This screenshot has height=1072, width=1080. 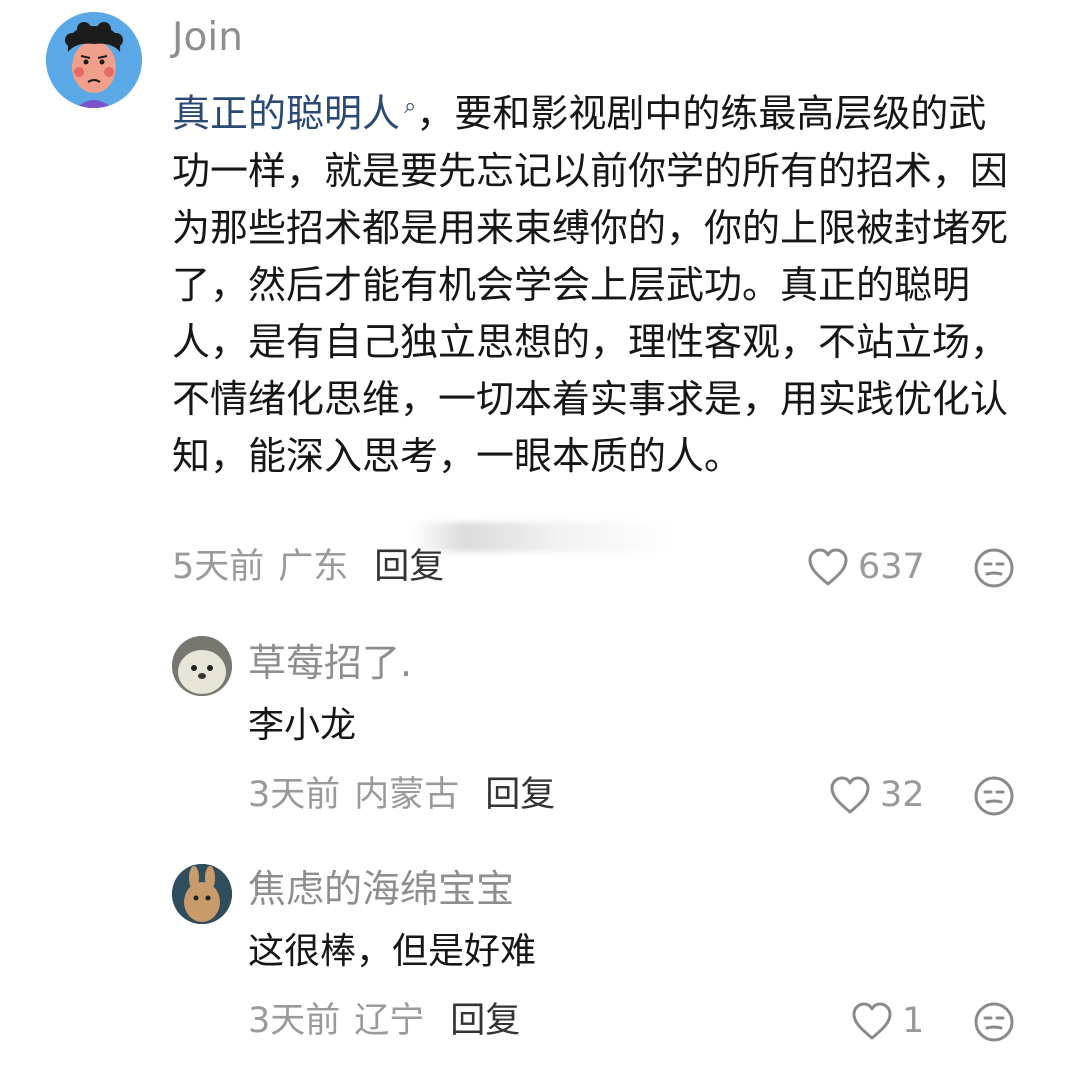 I want to click on comment-time: 5天前, so click(x=218, y=567).